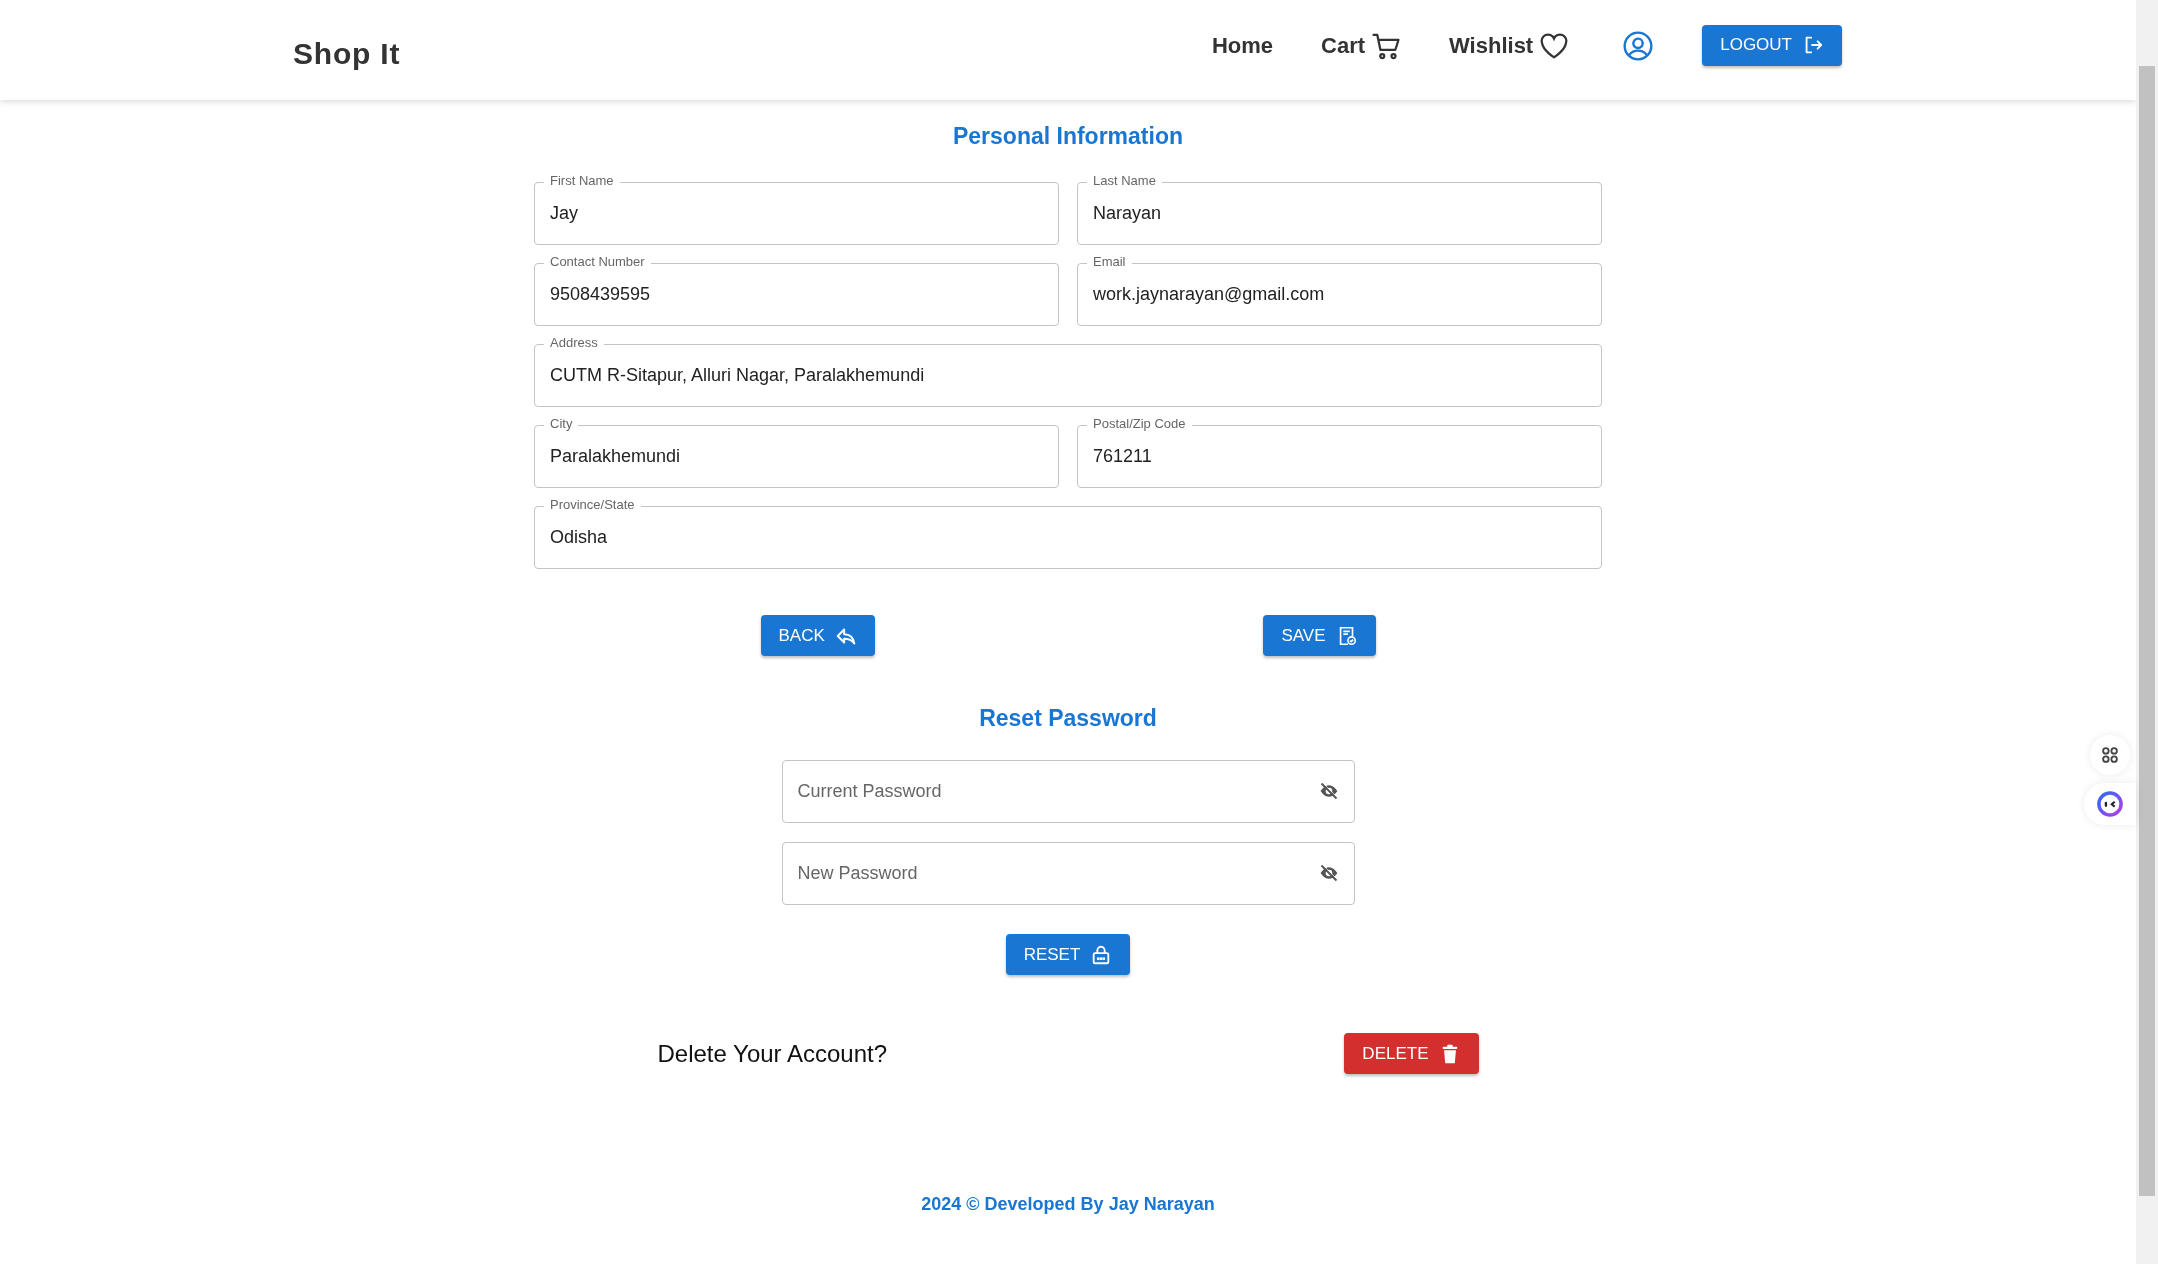  What do you see at coordinates (1772, 45) in the screenshot?
I see `logout-button: LOGOUT` at bounding box center [1772, 45].